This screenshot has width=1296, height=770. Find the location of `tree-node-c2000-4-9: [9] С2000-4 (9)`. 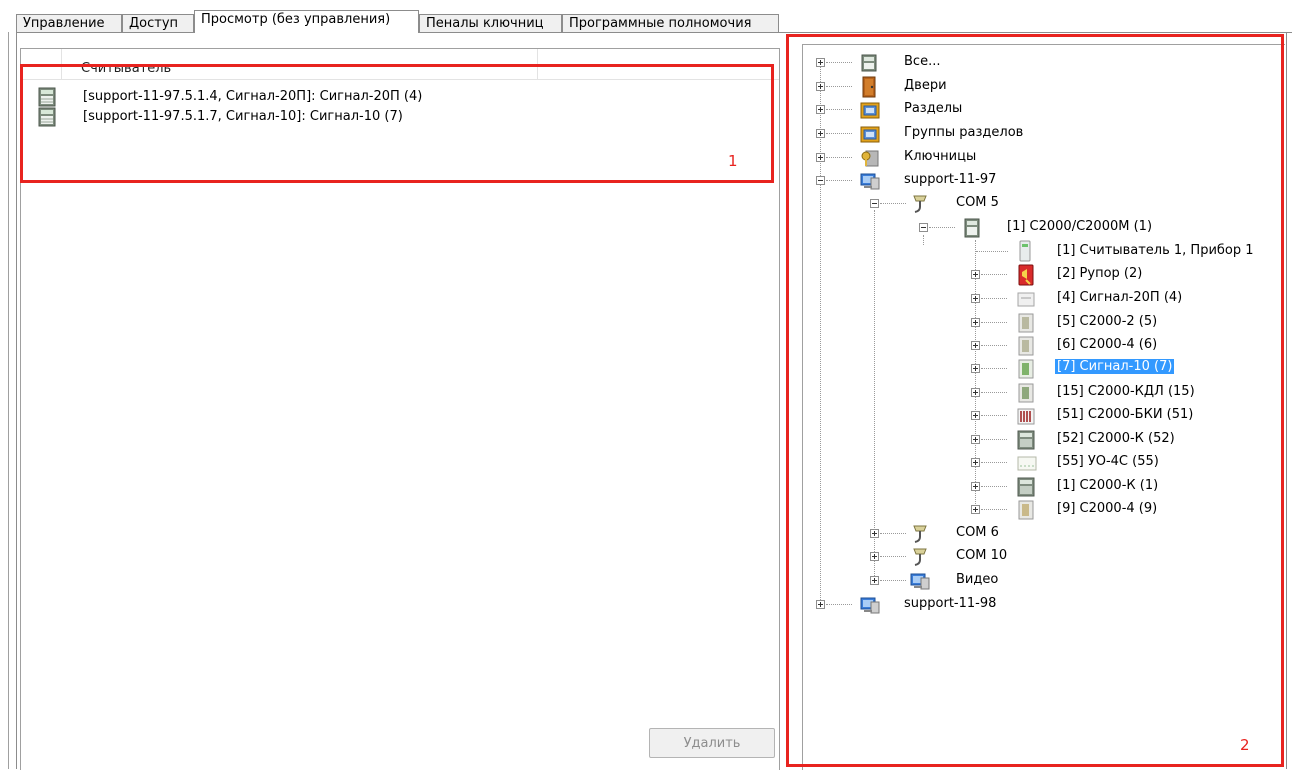

tree-node-c2000-4-9: [9] С2000-4 (9) is located at coordinates (1131, 511).